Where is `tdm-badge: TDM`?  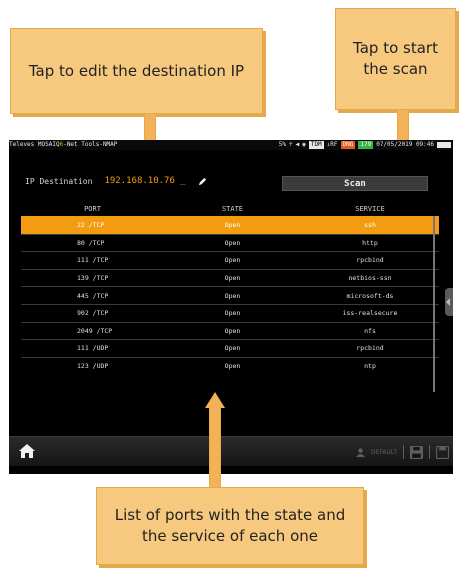
tdm-badge: TDM is located at coordinates (316, 145).